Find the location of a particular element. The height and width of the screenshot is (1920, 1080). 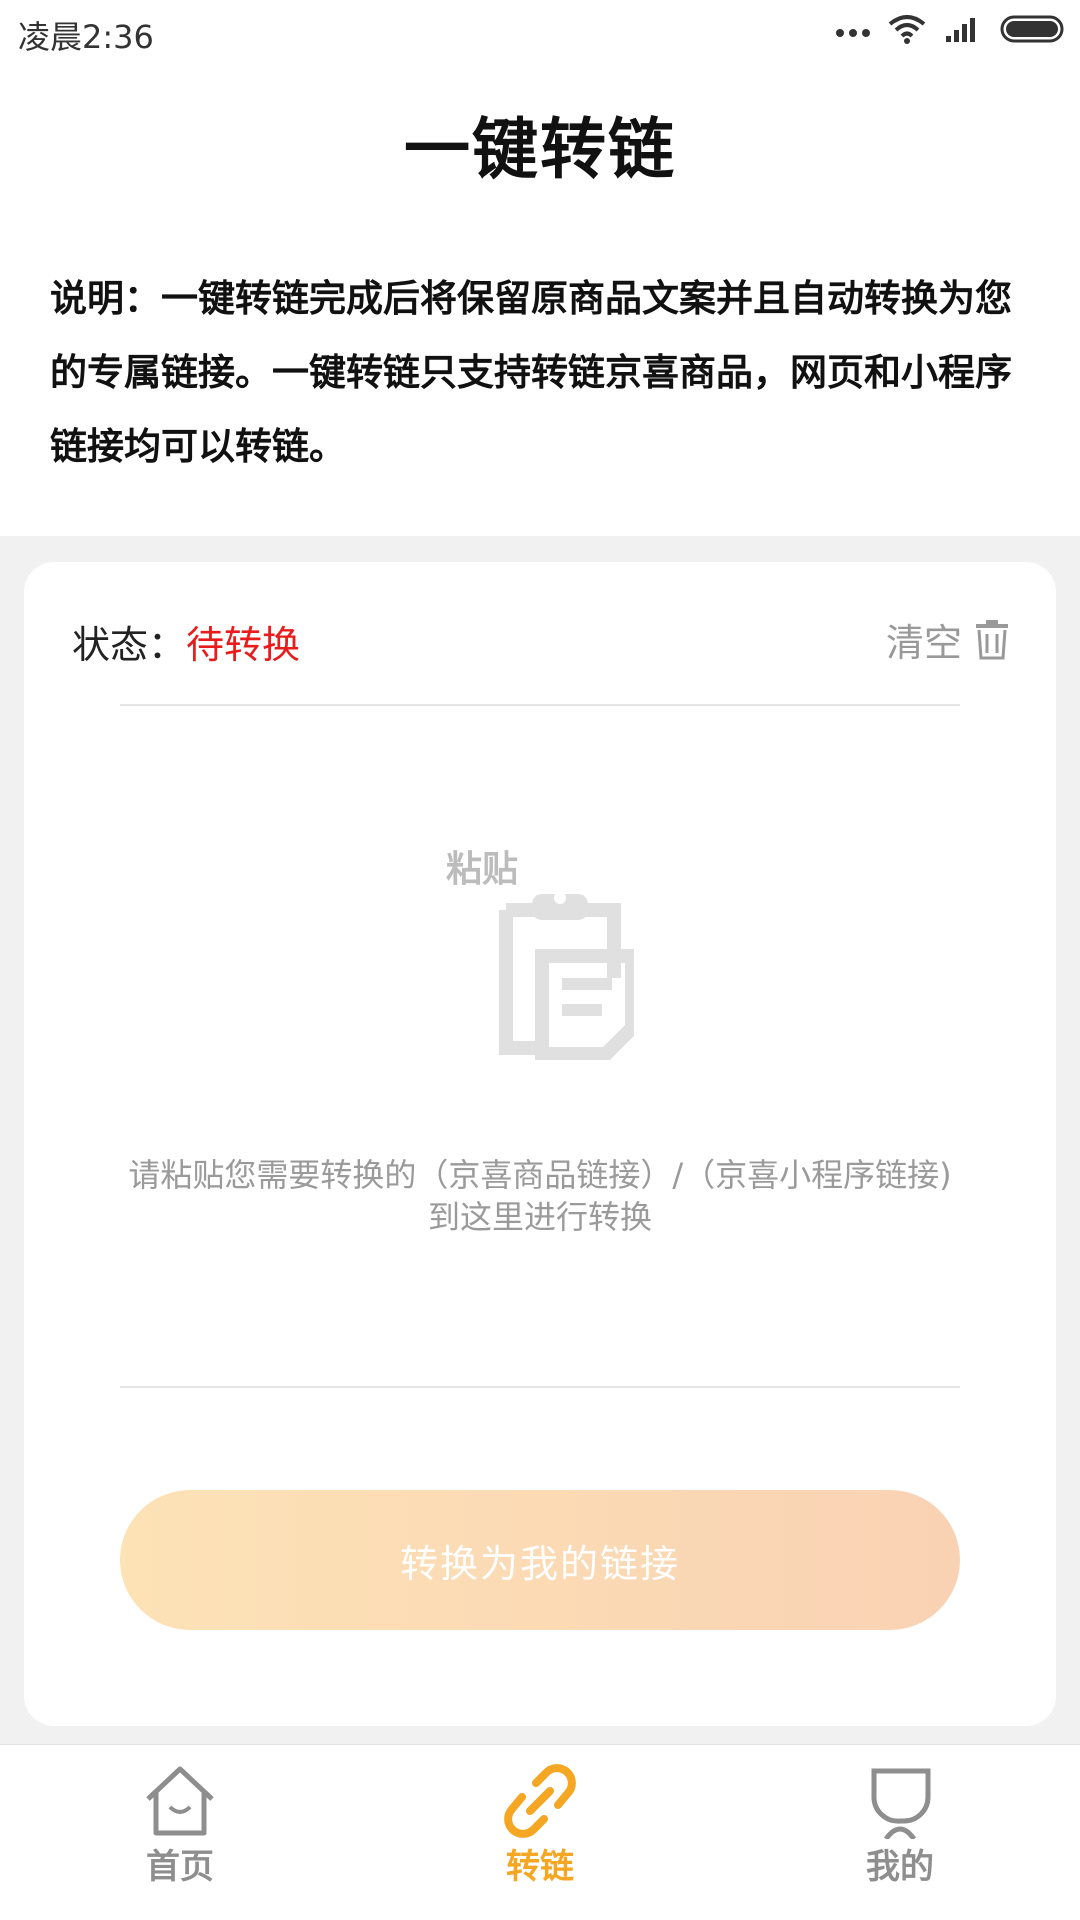

home-icon is located at coordinates (180, 1801).